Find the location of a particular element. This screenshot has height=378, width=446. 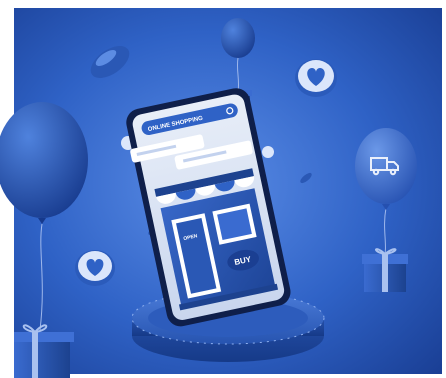

gift-box-right is located at coordinates (385, 270).